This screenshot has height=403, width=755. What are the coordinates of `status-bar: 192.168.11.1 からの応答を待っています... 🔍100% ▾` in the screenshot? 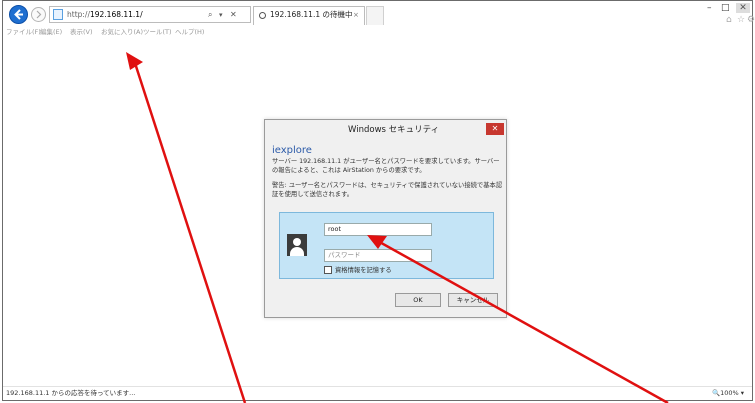 It's located at (377, 393).